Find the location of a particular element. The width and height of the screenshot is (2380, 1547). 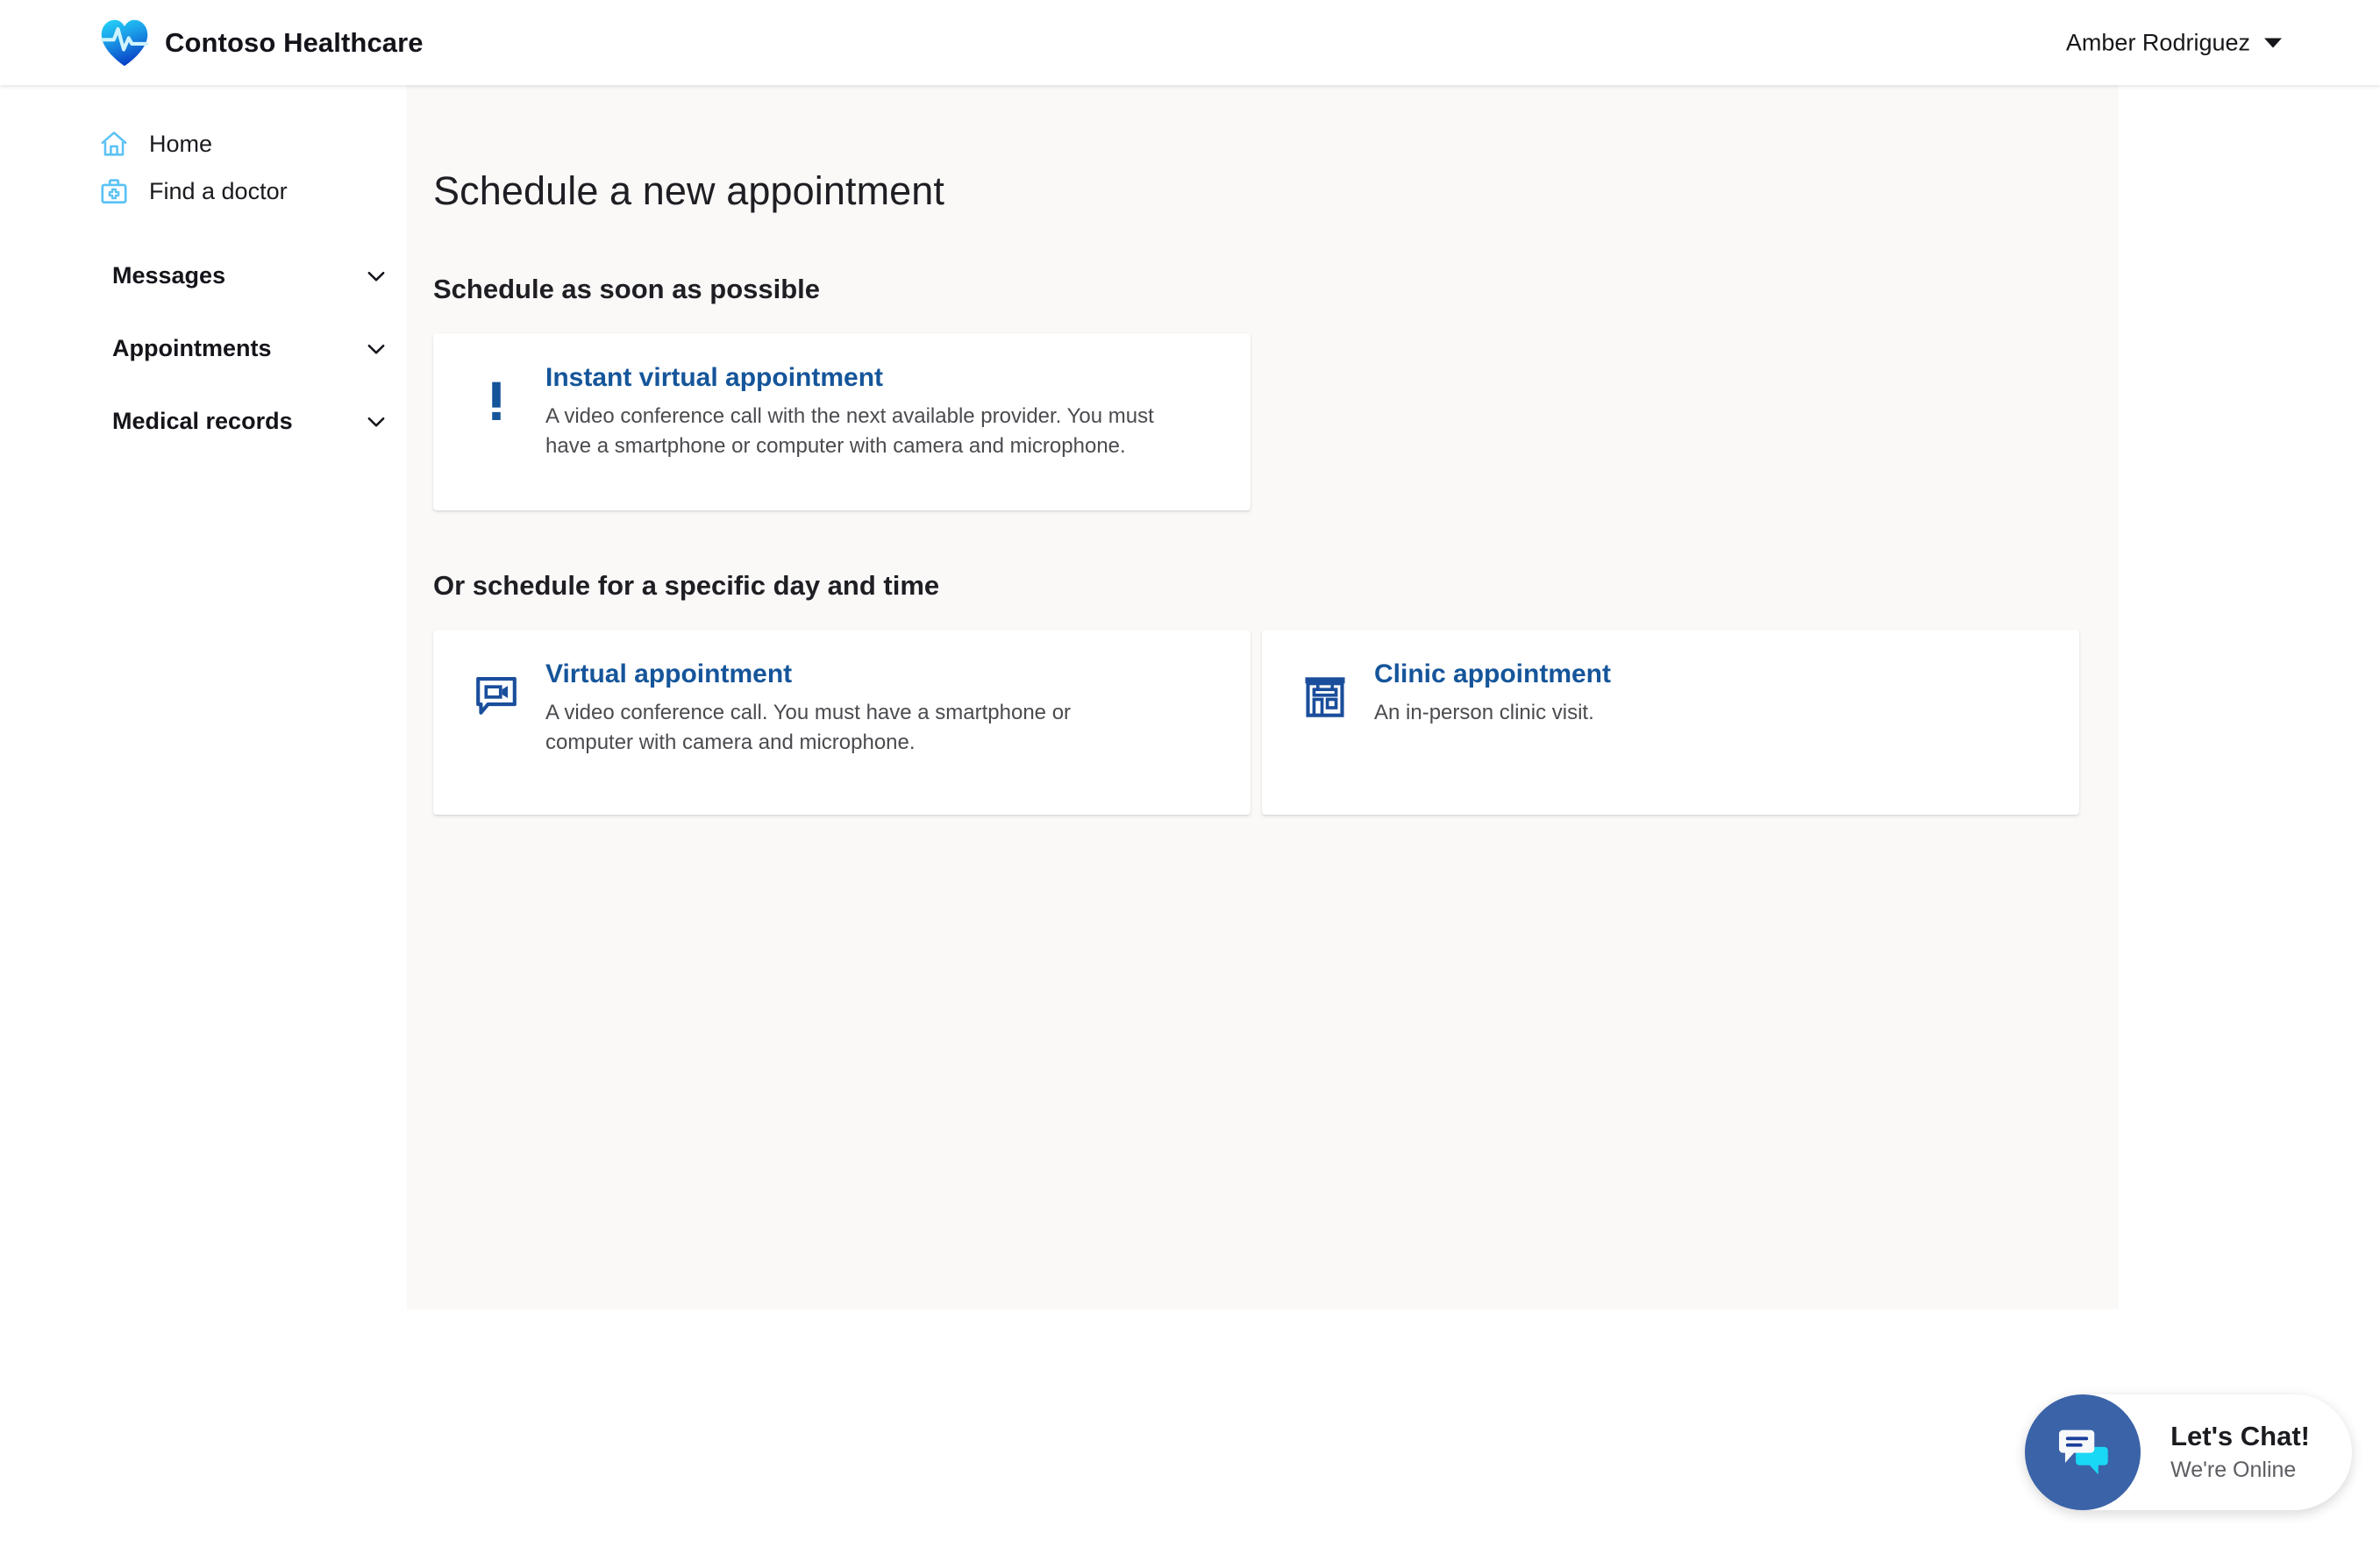

chat-widget-button: Let's Chat! We're Online is located at coordinates (2188, 1452).